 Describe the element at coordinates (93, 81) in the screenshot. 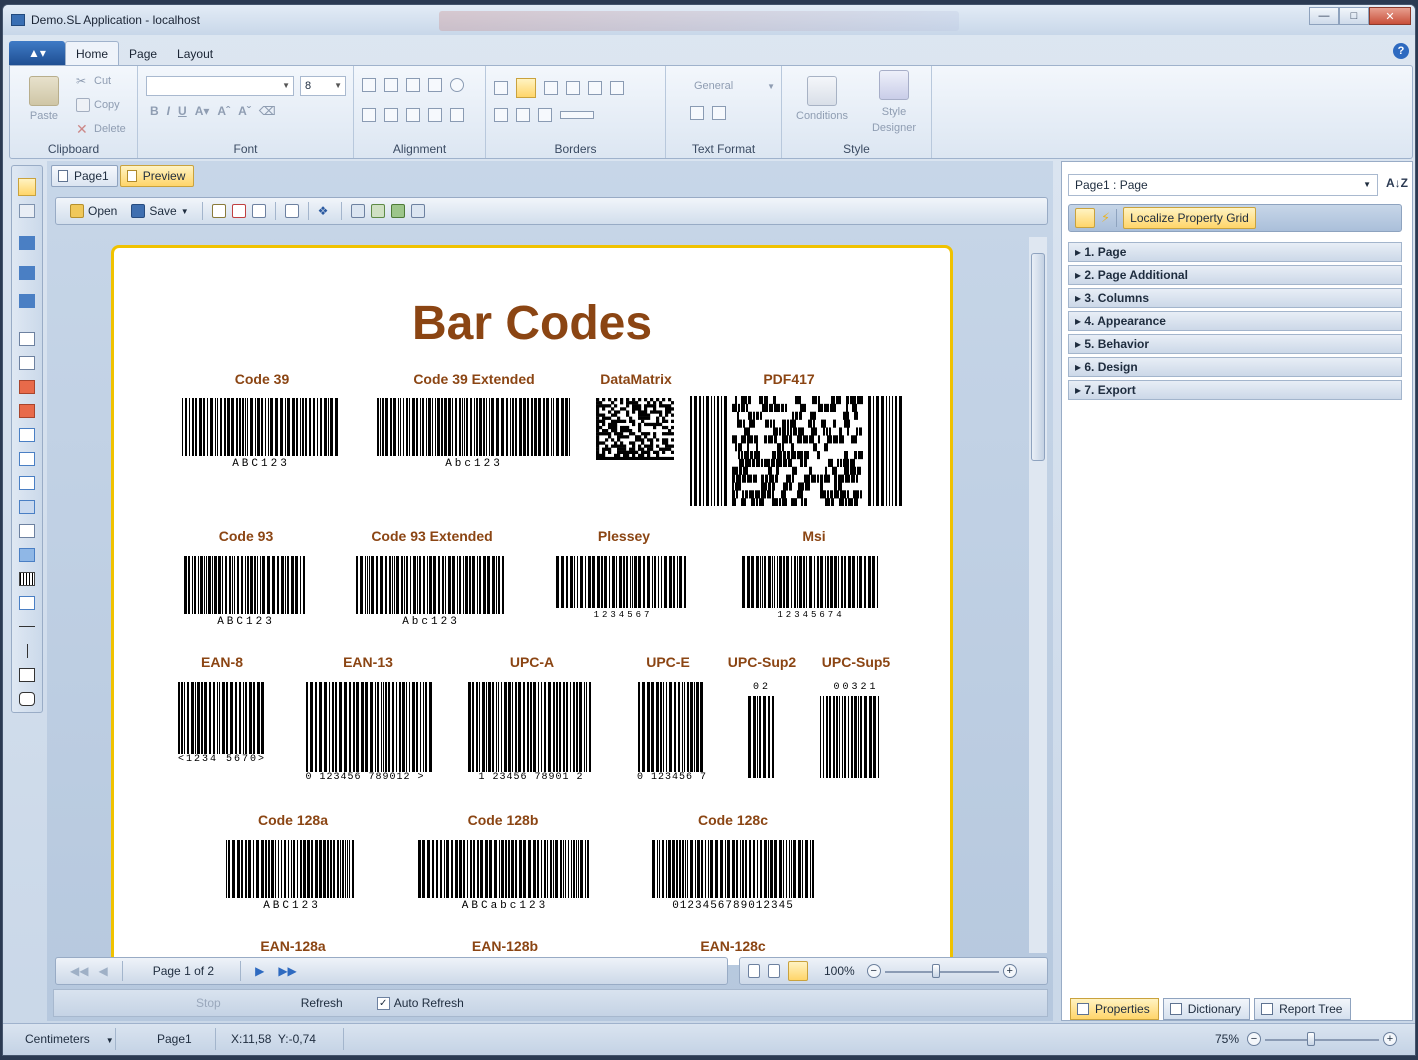

I see `cut-button: ✂ Cut` at that location.